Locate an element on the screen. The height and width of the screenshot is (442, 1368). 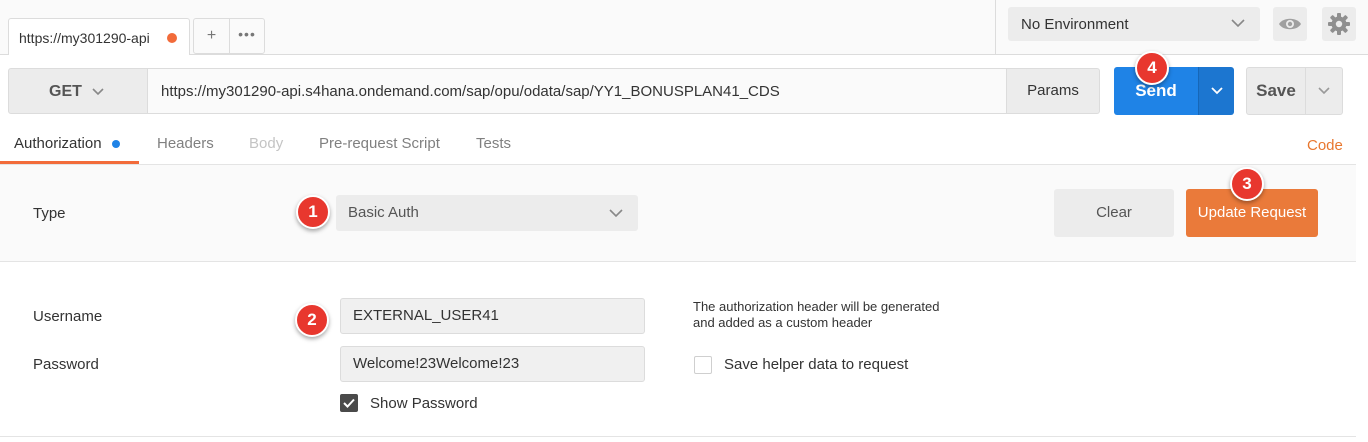
username-field: EXTERNAL_USER41 is located at coordinates (492, 316).